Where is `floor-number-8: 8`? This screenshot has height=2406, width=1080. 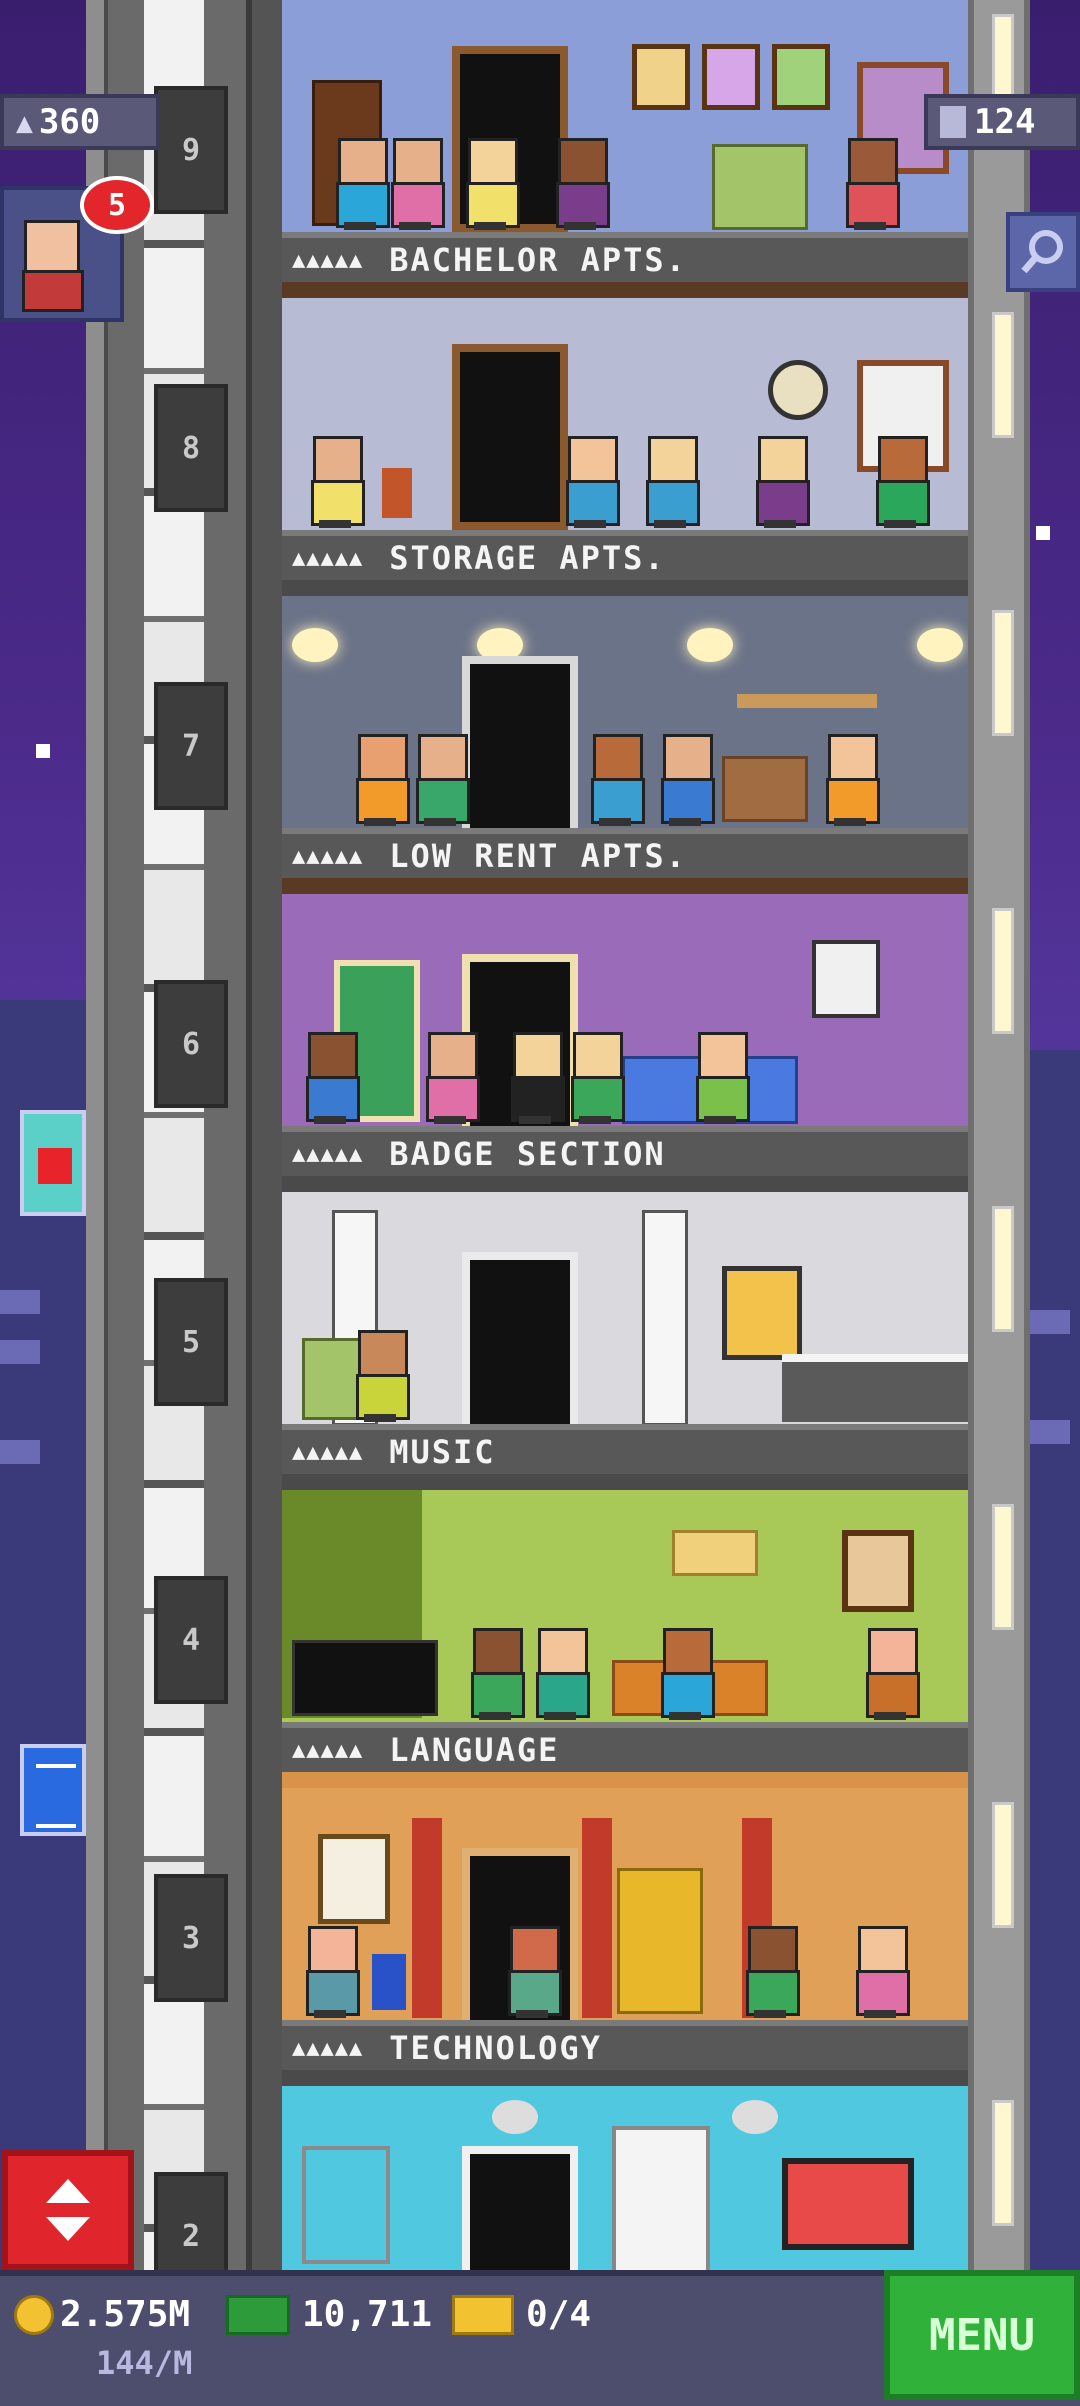 floor-number-8: 8 is located at coordinates (191, 448).